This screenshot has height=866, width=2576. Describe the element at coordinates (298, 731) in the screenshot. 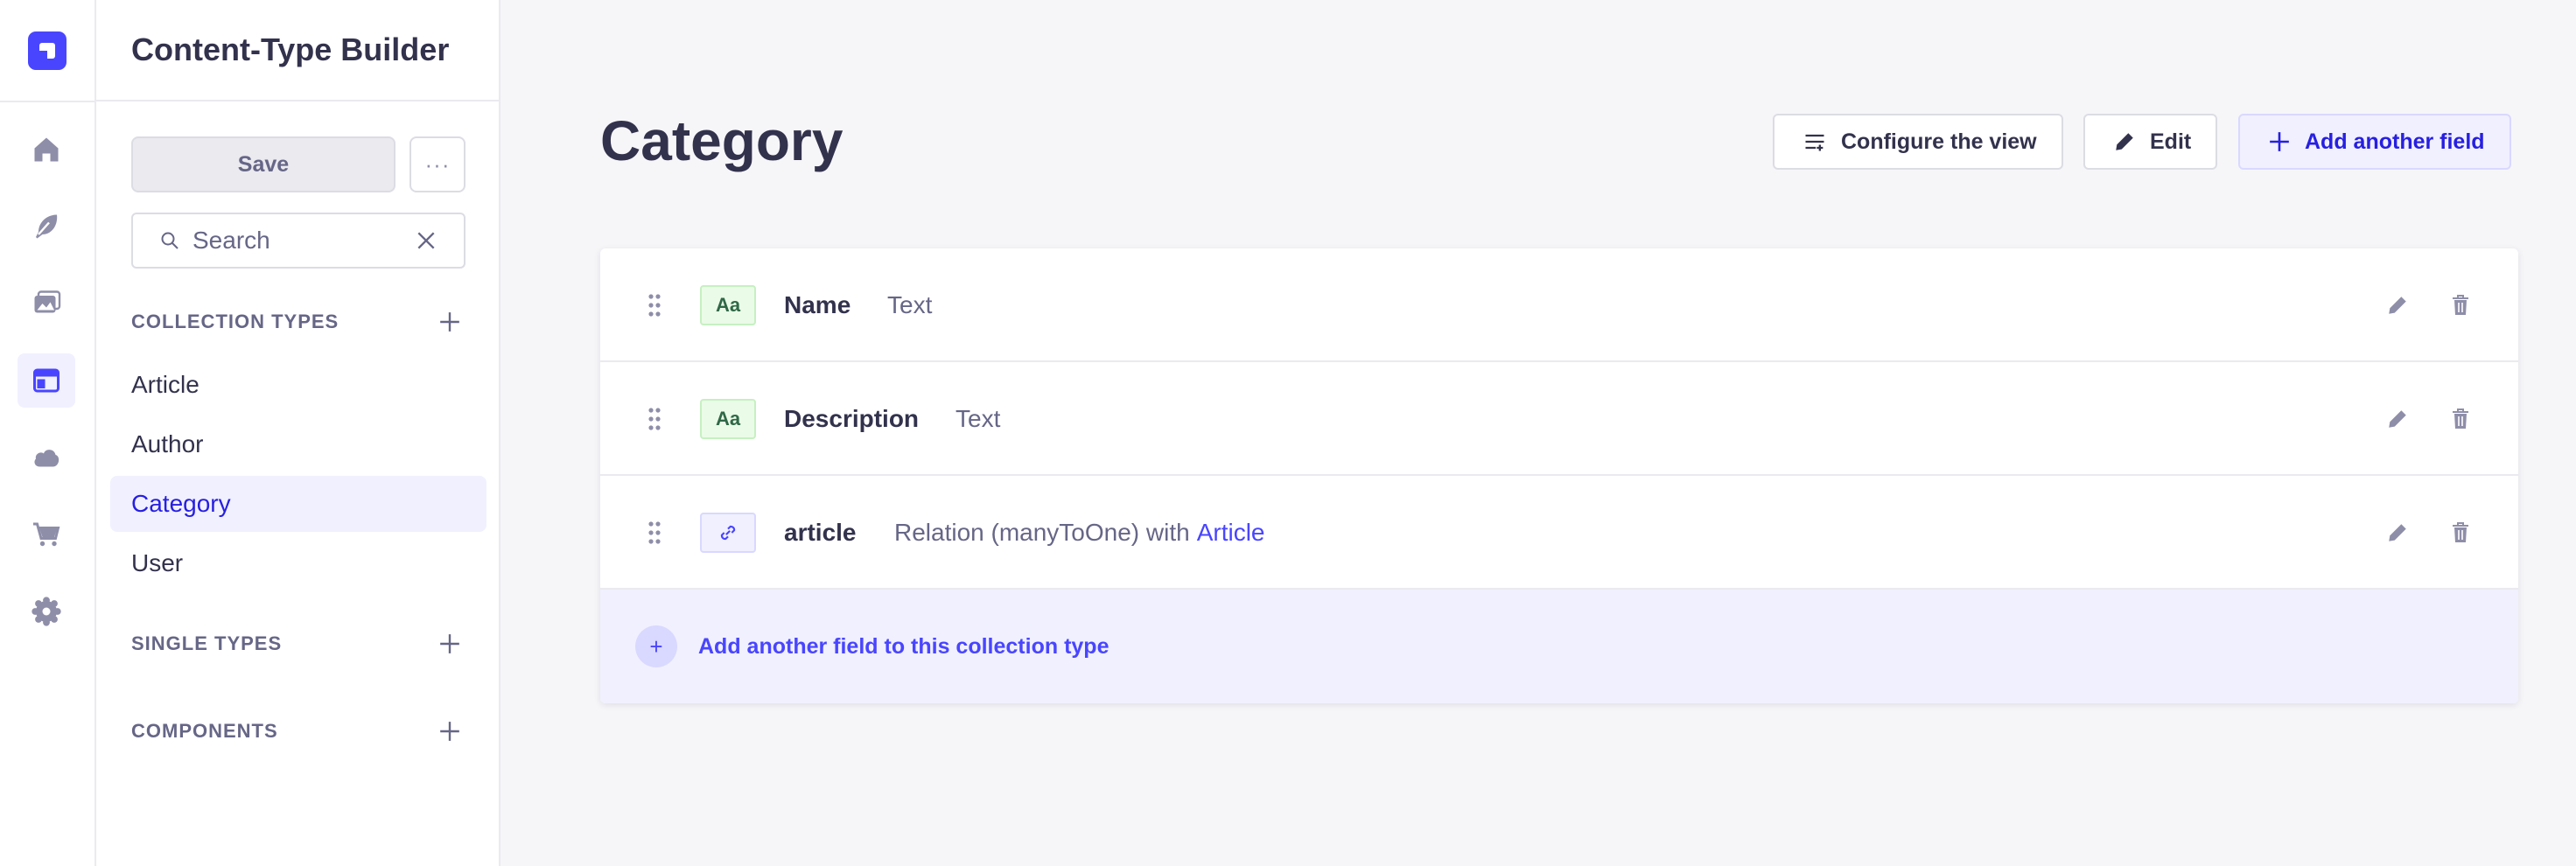

I see `components-header: COMPONENTS` at that location.